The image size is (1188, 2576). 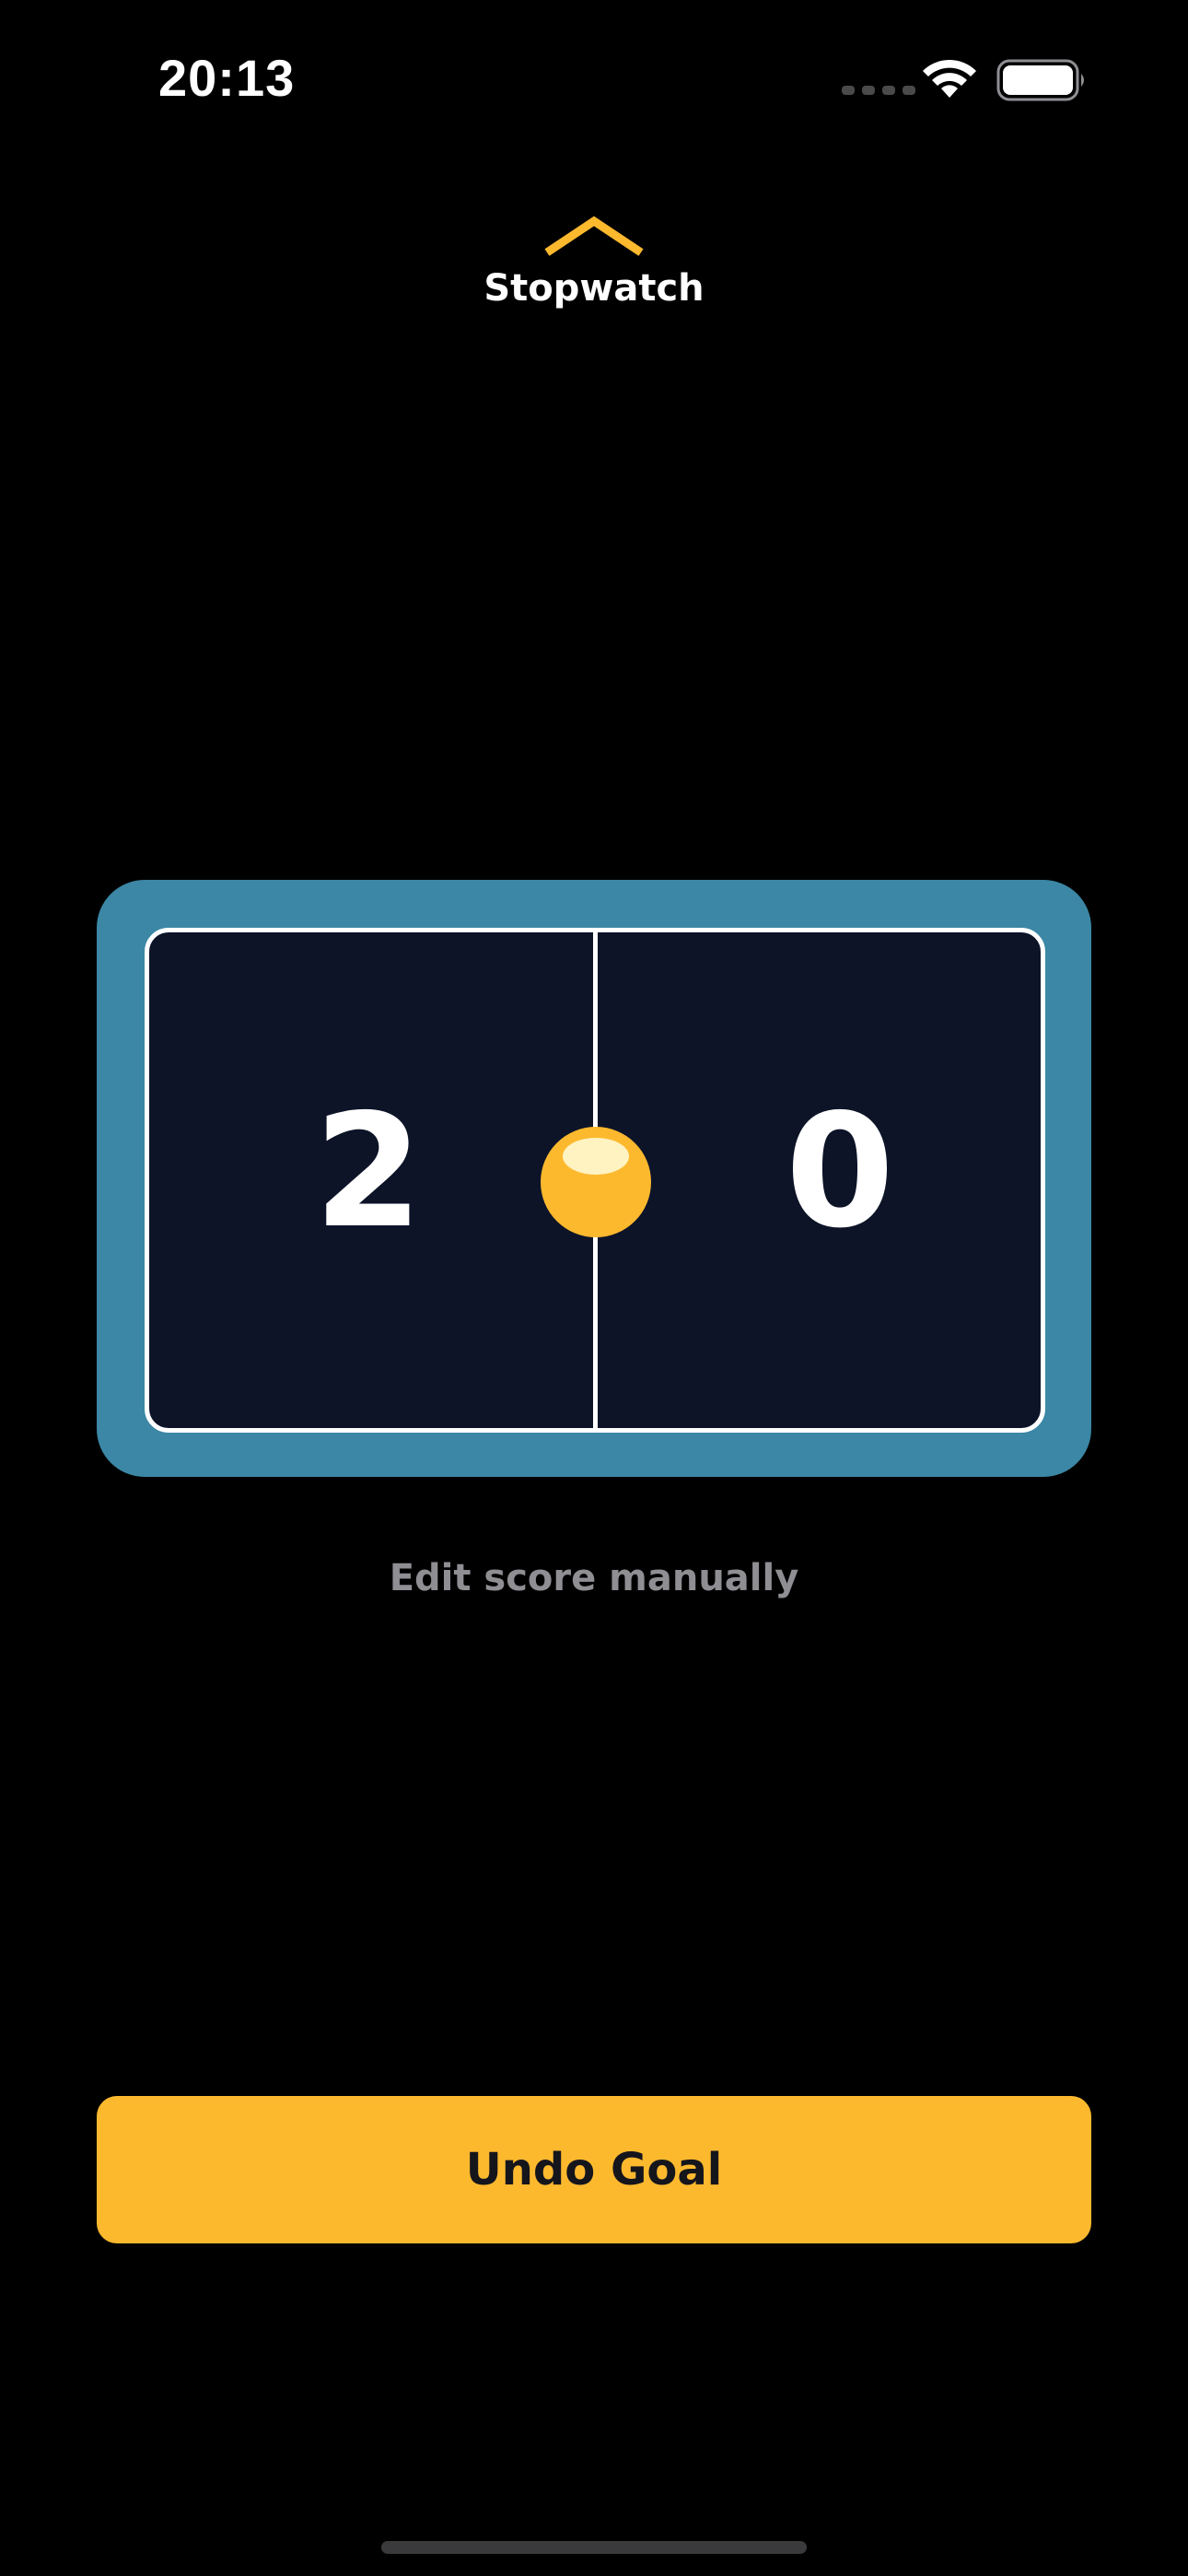 I want to click on undo-goal-label: Undo Goal, so click(x=594, y=2169).